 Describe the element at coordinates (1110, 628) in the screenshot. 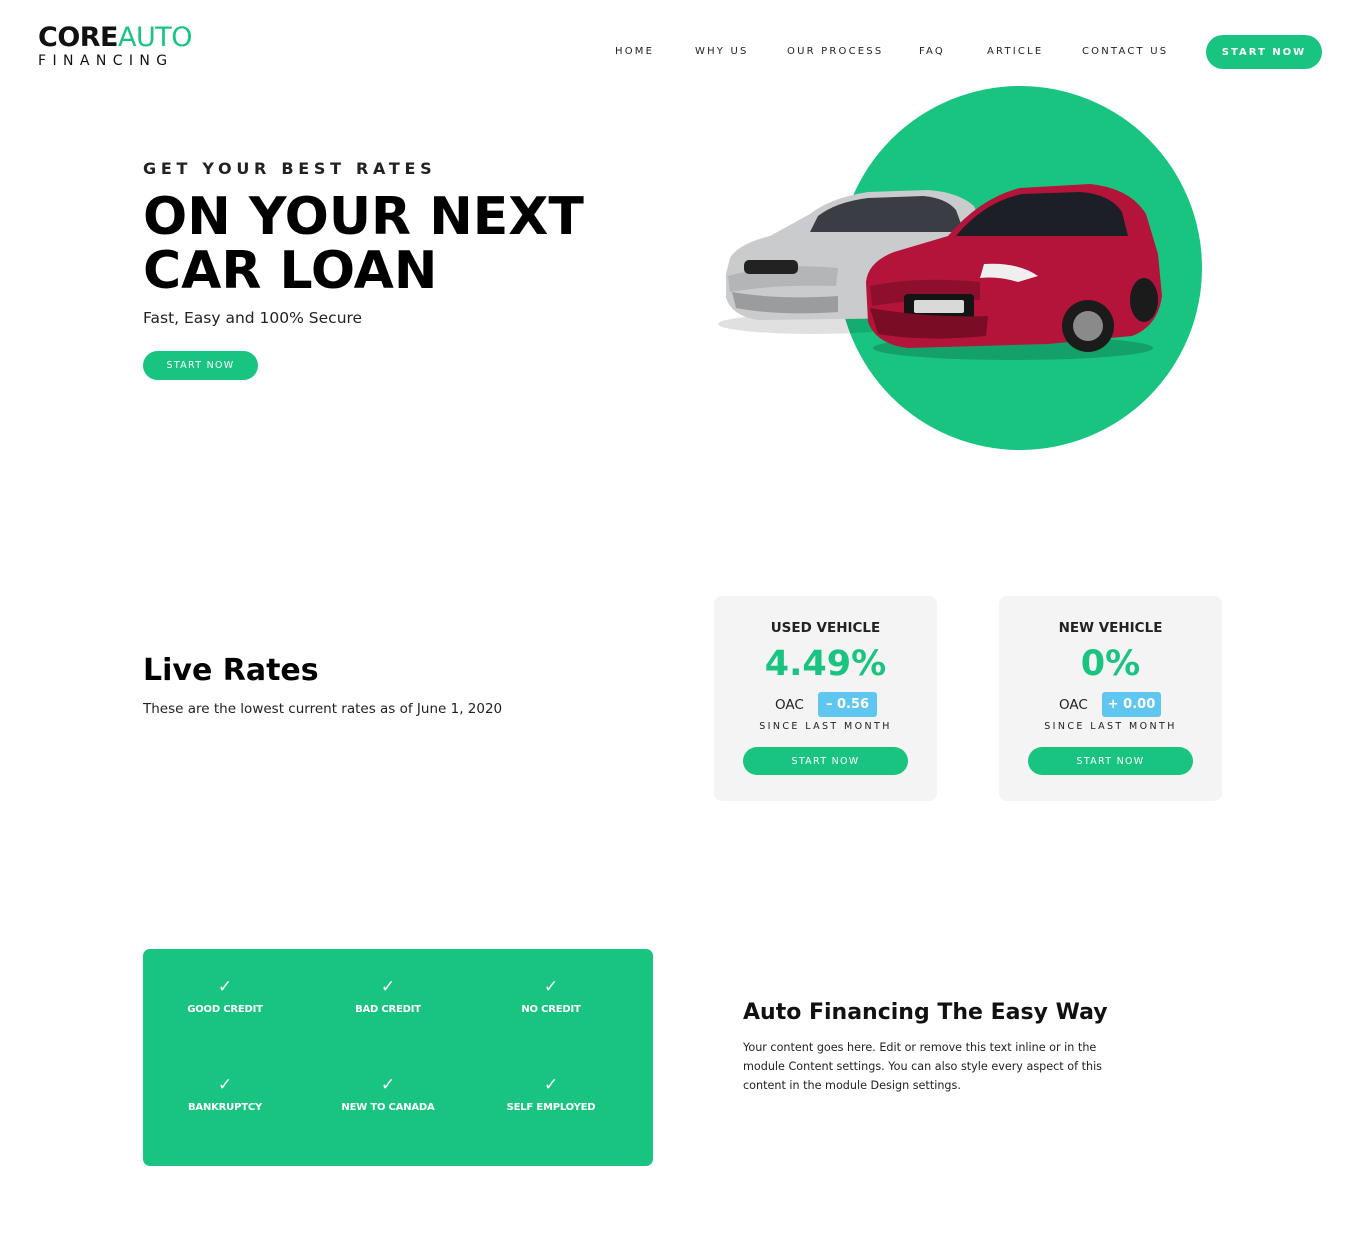

I see `rate-card-title: NEW VEHICLE` at that location.